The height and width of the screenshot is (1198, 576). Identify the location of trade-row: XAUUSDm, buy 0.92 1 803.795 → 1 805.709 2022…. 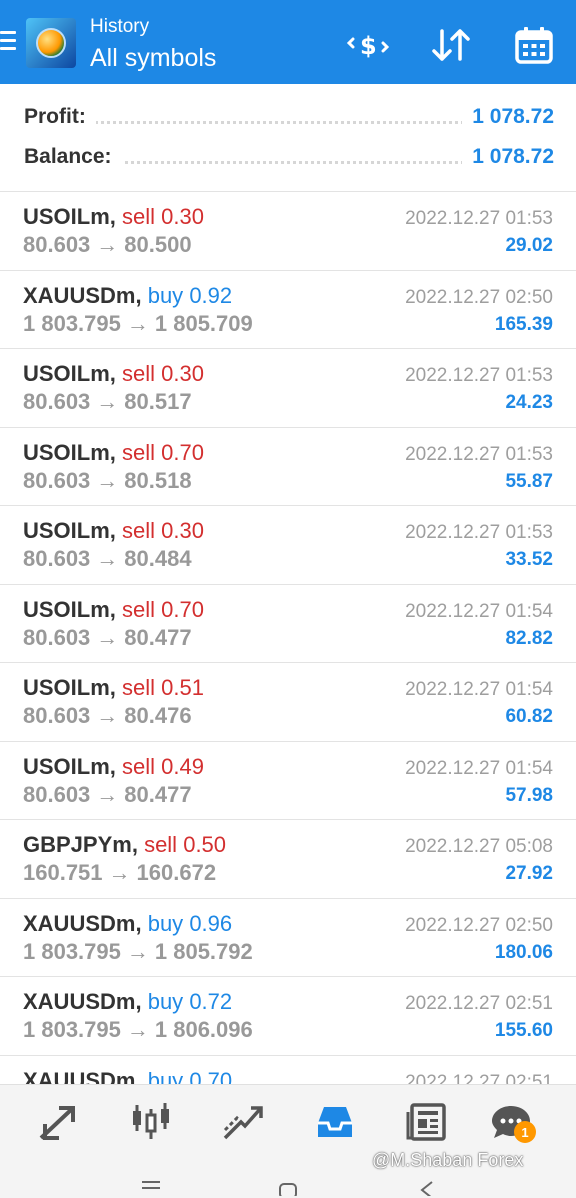
(288, 310).